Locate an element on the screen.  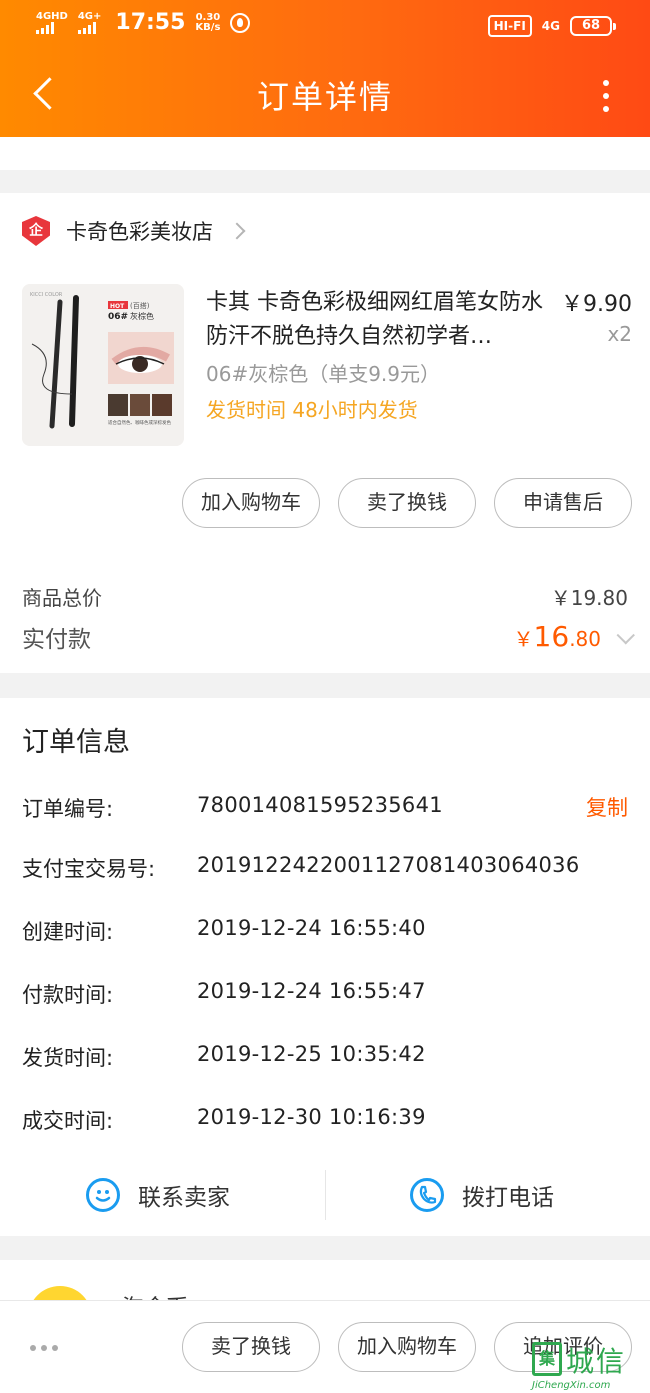
watermark-text: 城信 is located at coordinates (596, 1361).